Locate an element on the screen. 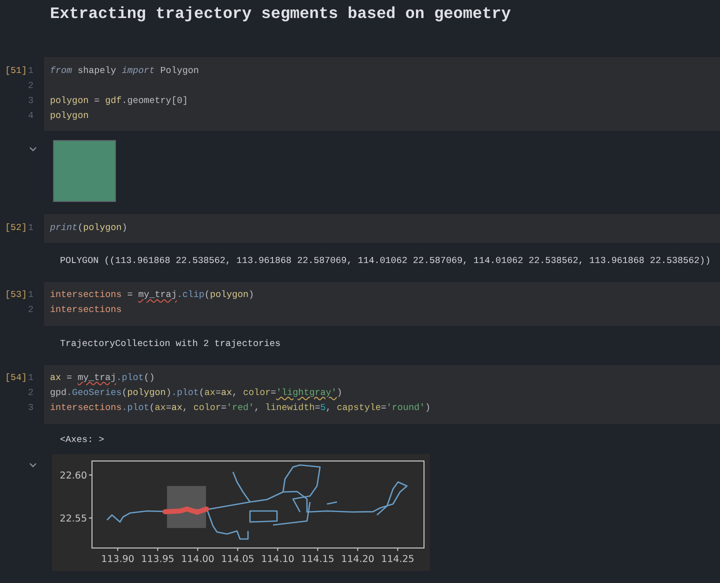  code-line: gpd.GeoSeries(polygon).plot(ax=ax, color='lightgray') is located at coordinates (196, 393).